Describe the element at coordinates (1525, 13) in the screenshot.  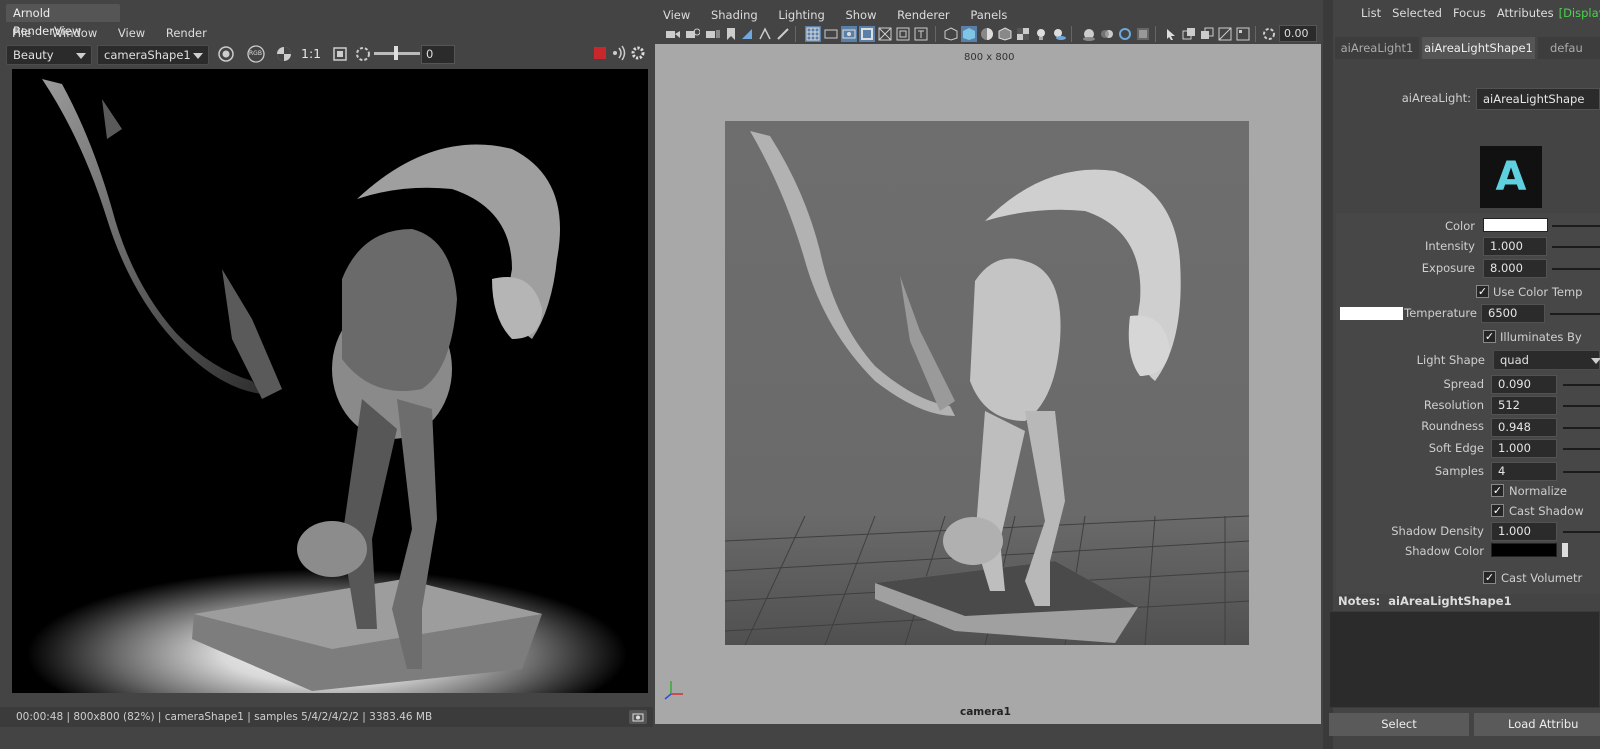
I see `ae-menu-attributes: Attributes` at that location.